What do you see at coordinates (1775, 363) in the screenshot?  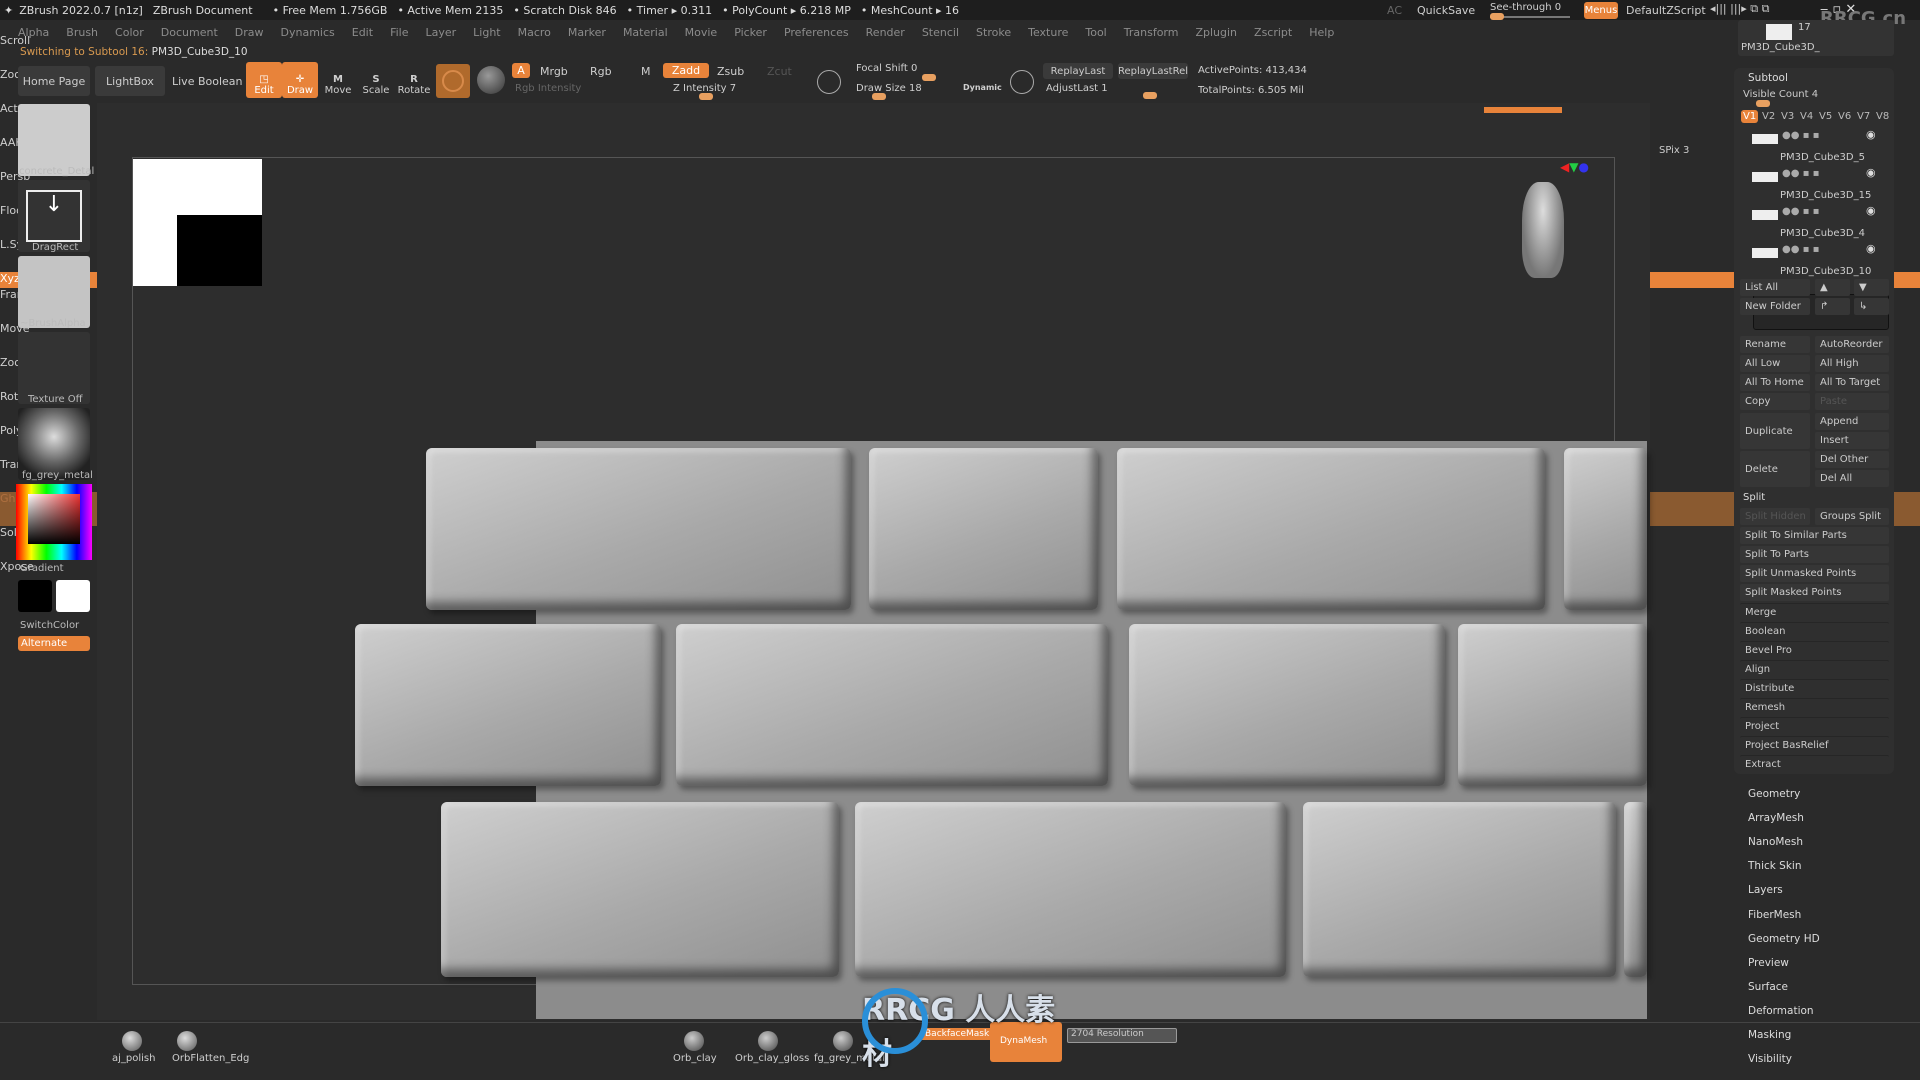 I see `all-low-button: All Low` at bounding box center [1775, 363].